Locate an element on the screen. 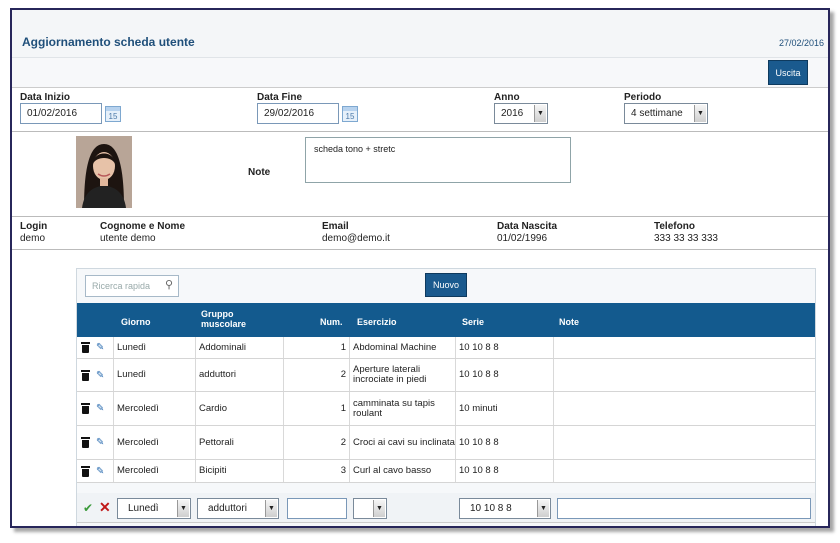 Image resolution: width=840 pixels, height=543 pixels. note-label: Note is located at coordinates (259, 172).